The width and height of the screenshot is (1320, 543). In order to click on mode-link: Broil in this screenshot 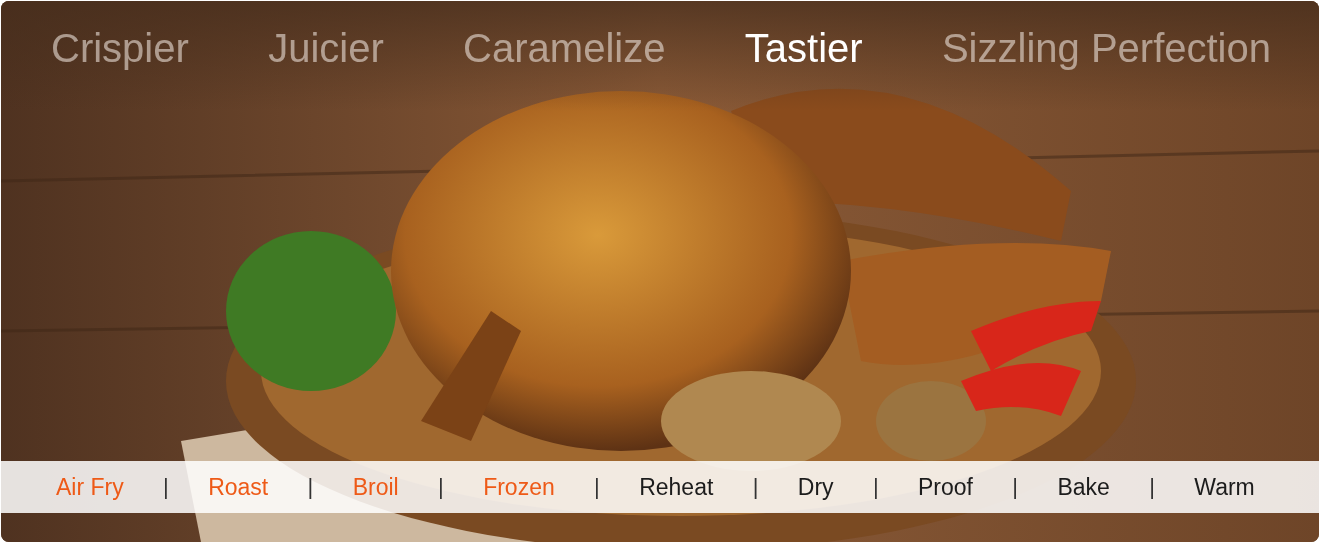, I will do `click(375, 487)`.